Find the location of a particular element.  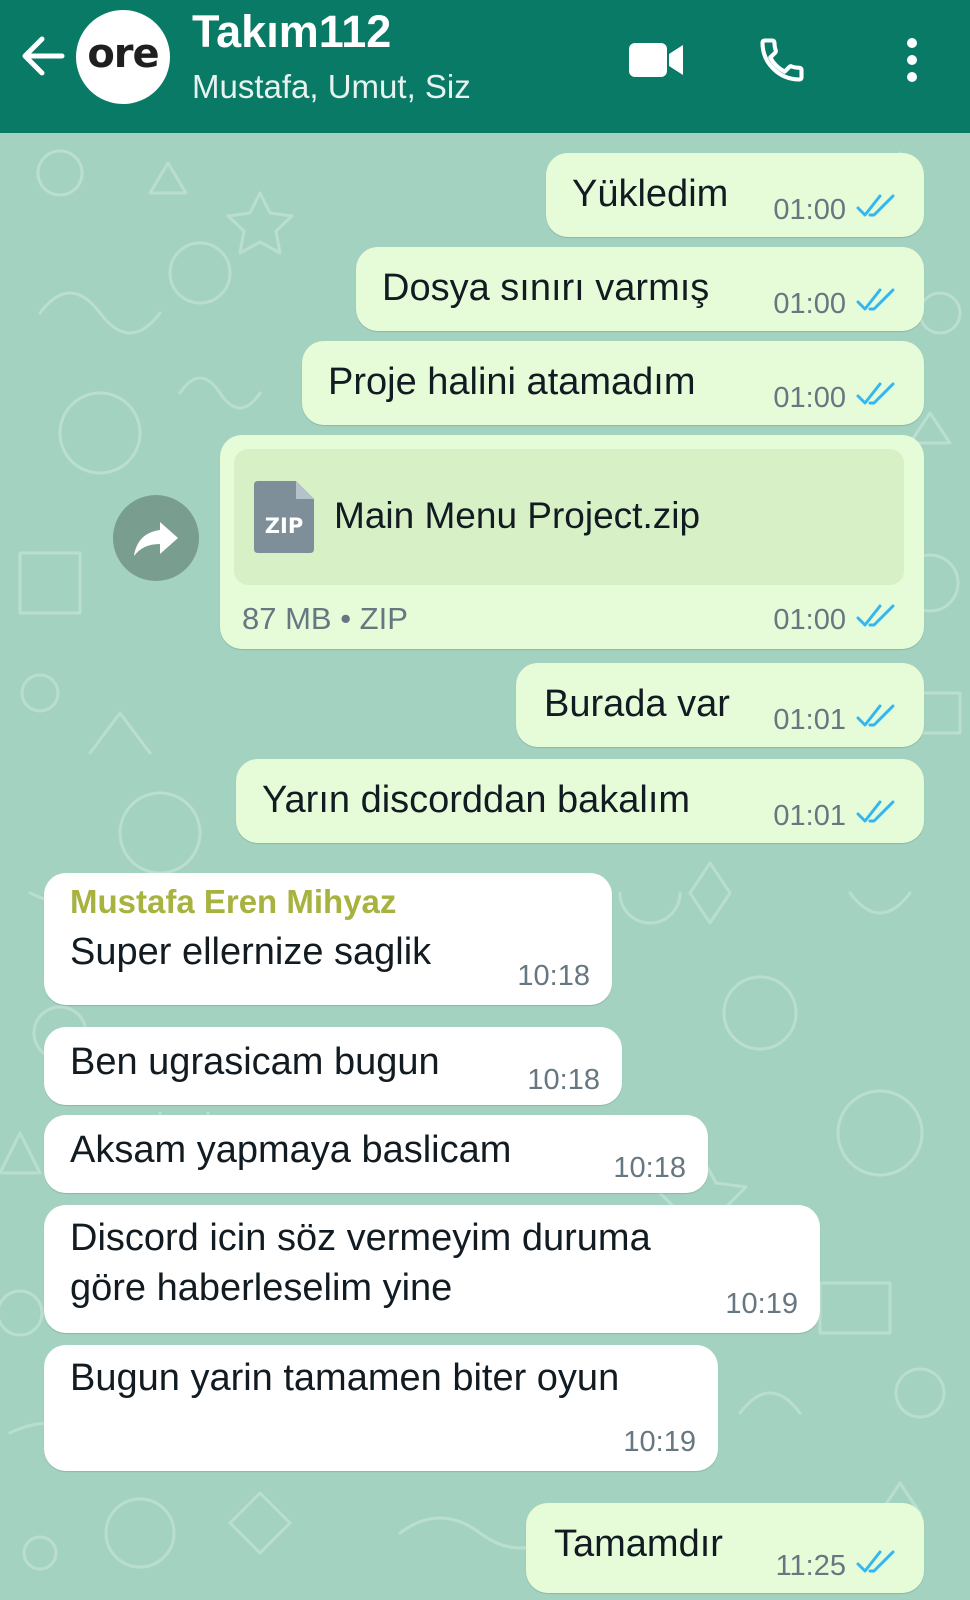

voice-call-icon is located at coordinates (782, 60).